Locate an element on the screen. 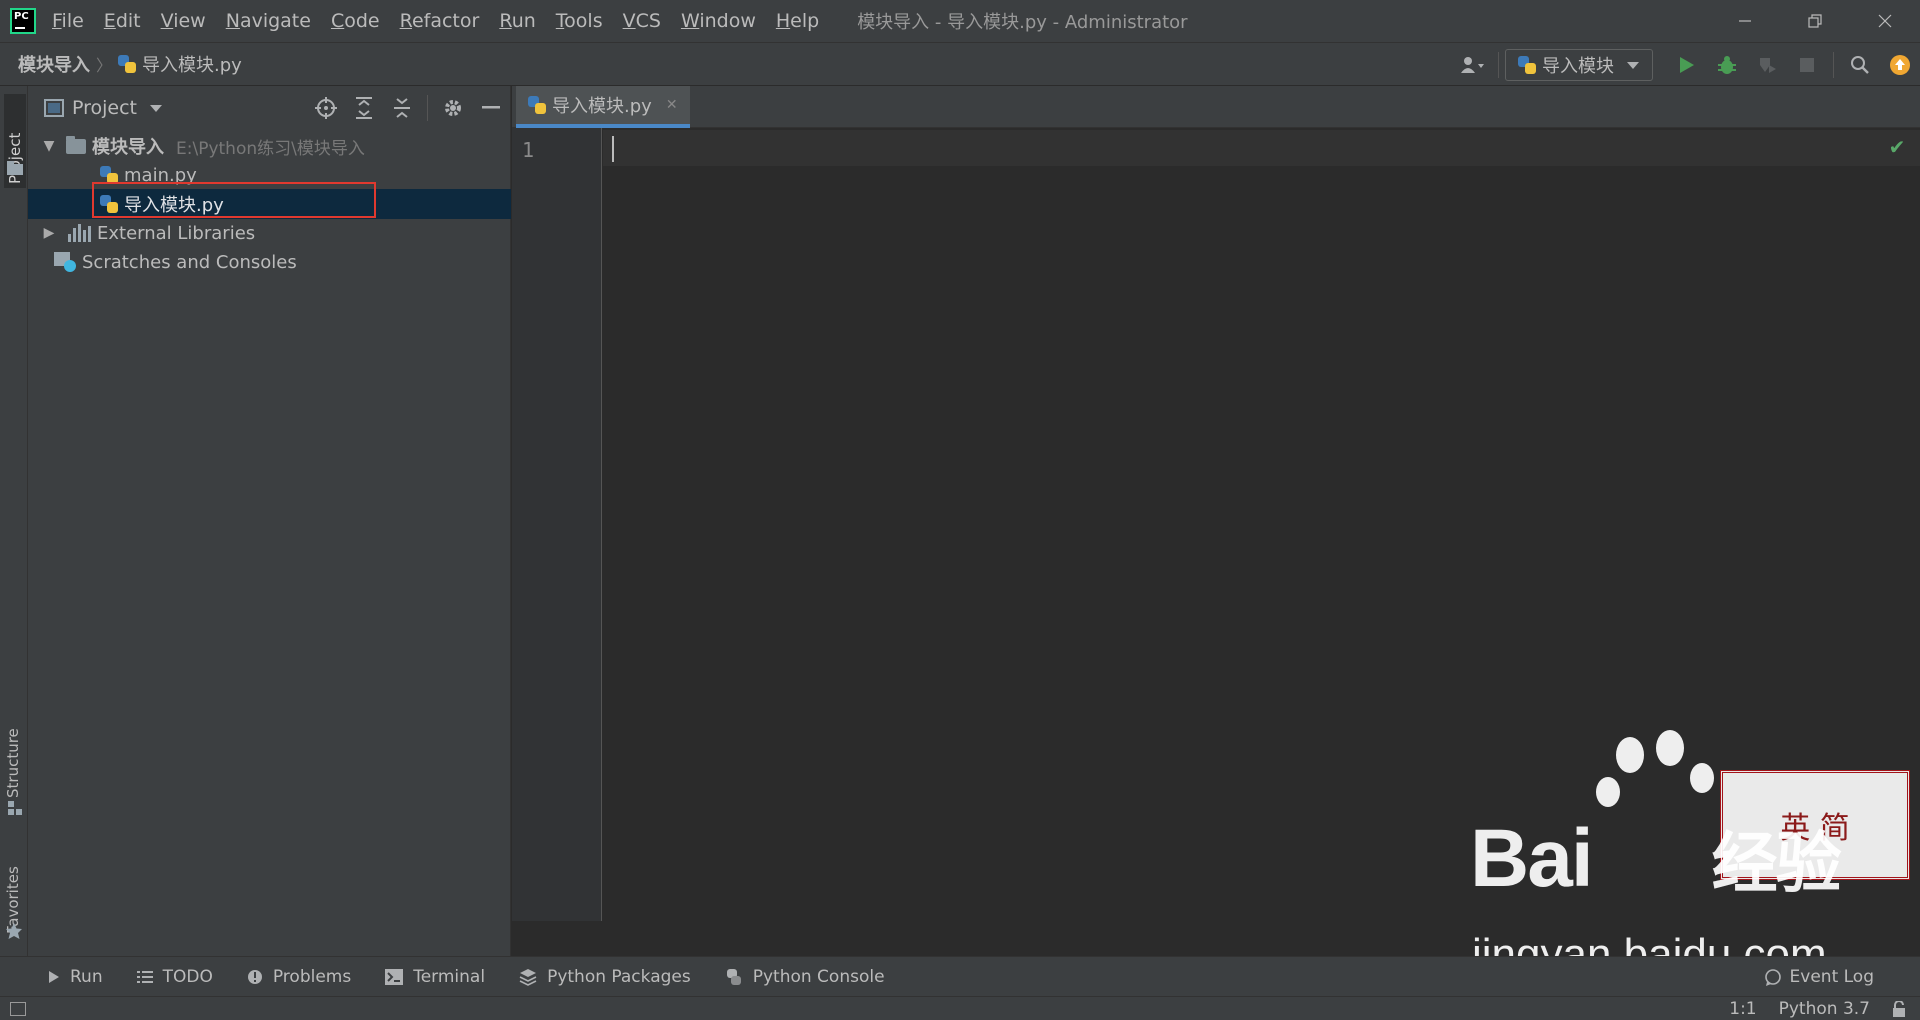  run-tool-label: Run is located at coordinates (86, 976).